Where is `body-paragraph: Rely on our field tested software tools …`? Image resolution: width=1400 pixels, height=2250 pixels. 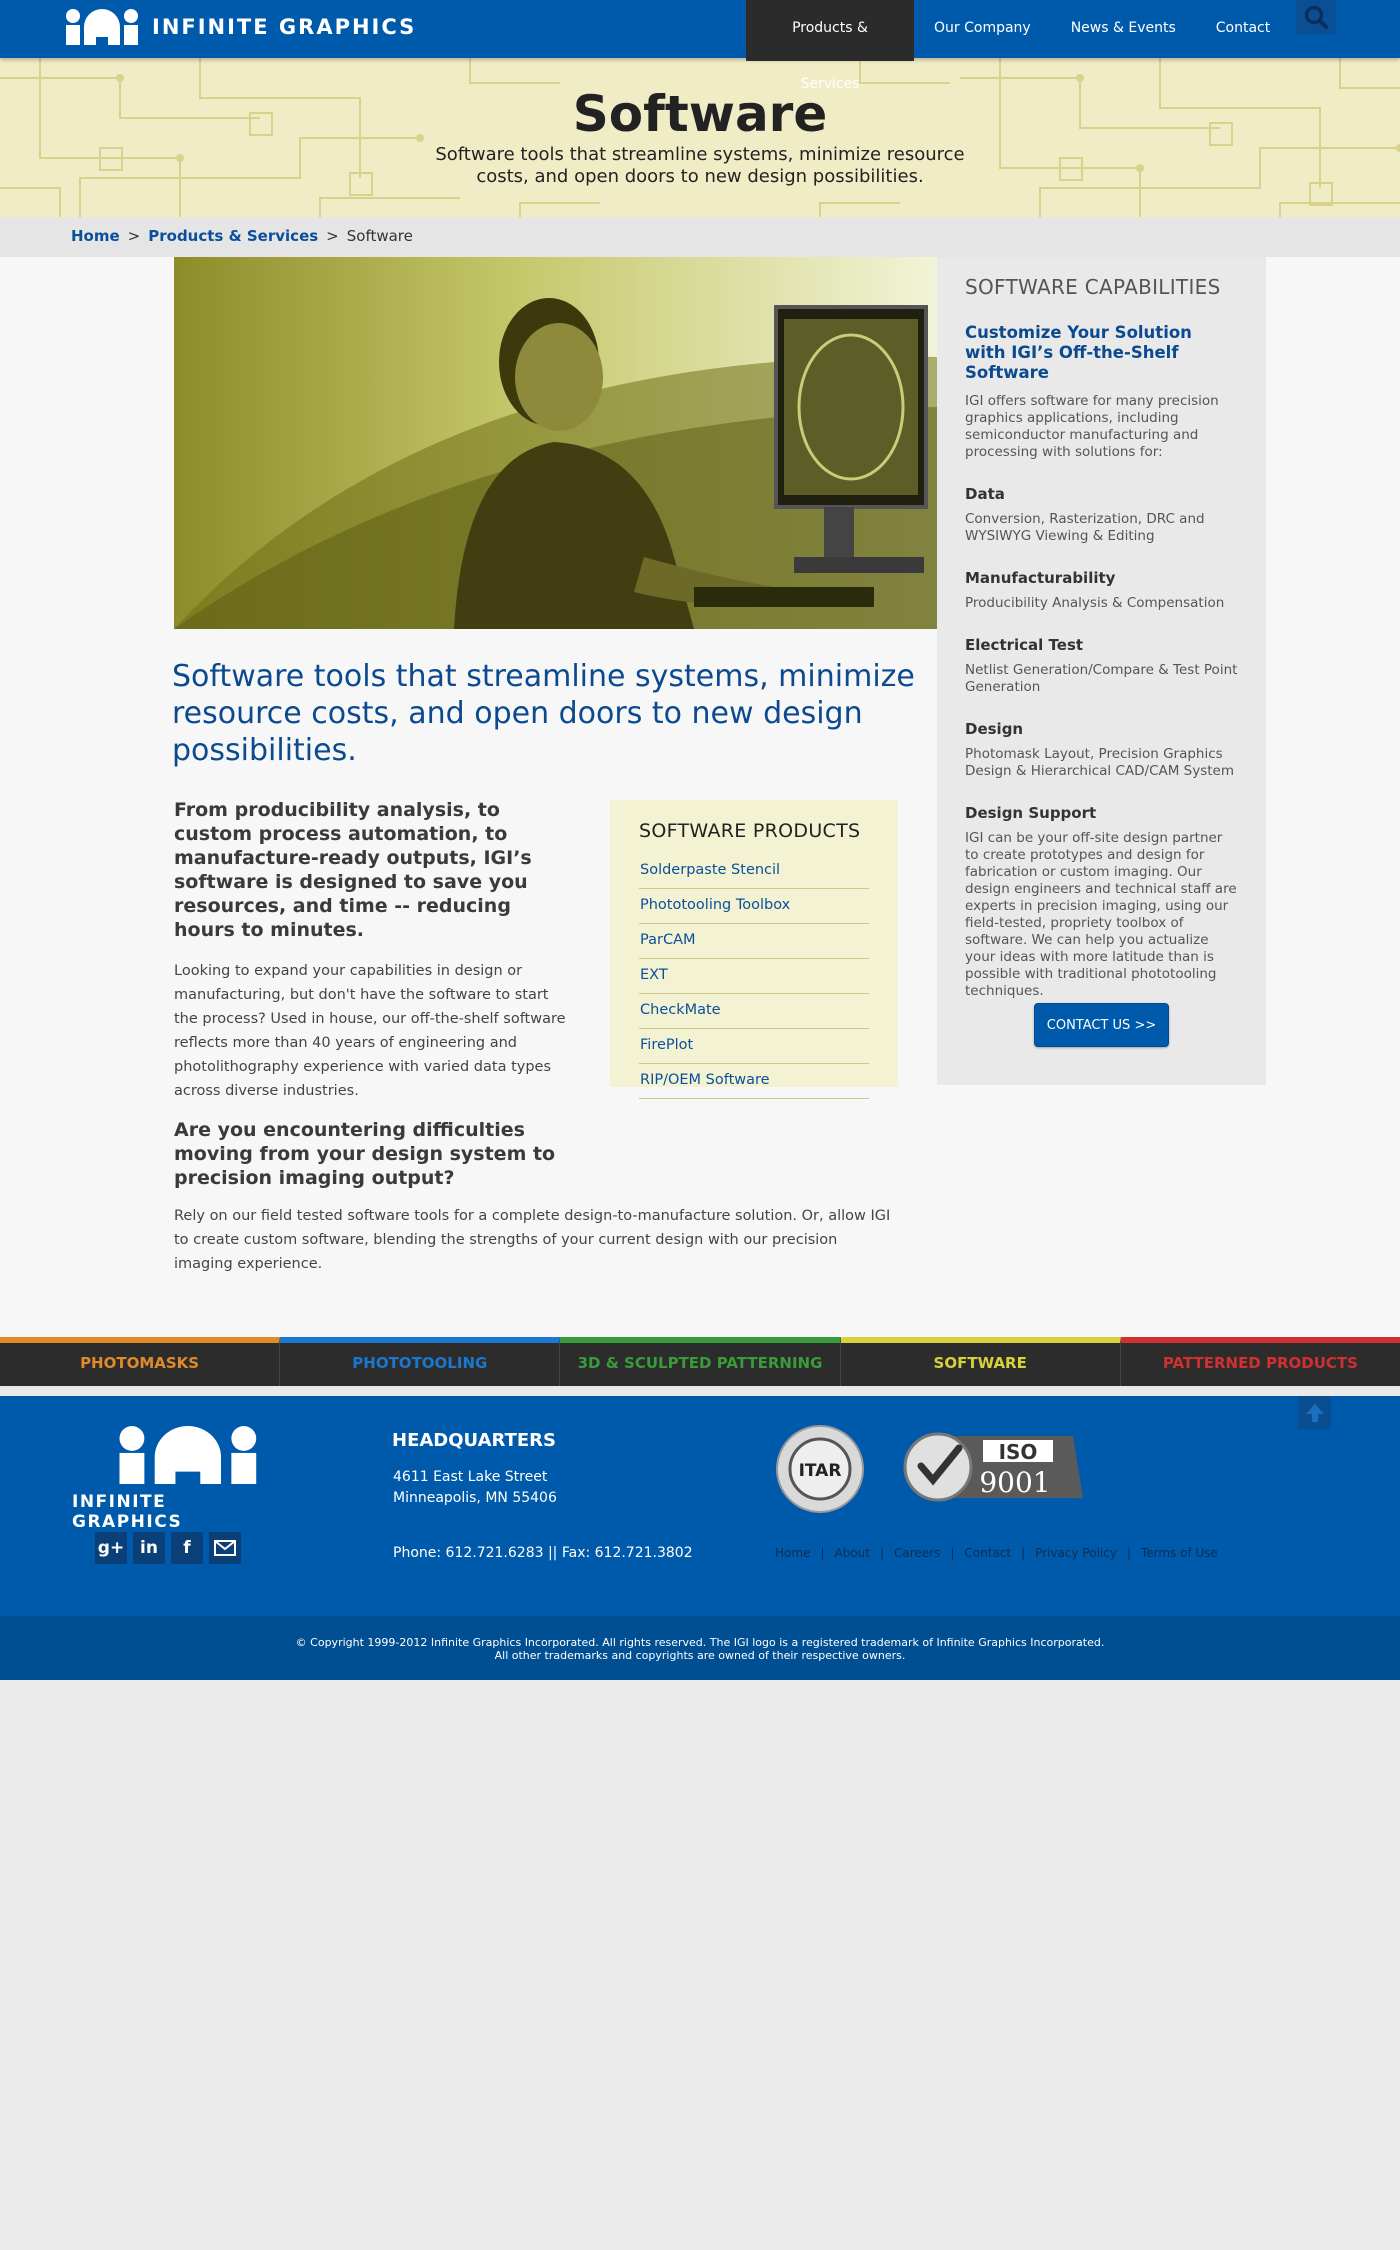 body-paragraph: Rely on our field tested software tools … is located at coordinates (532, 1240).